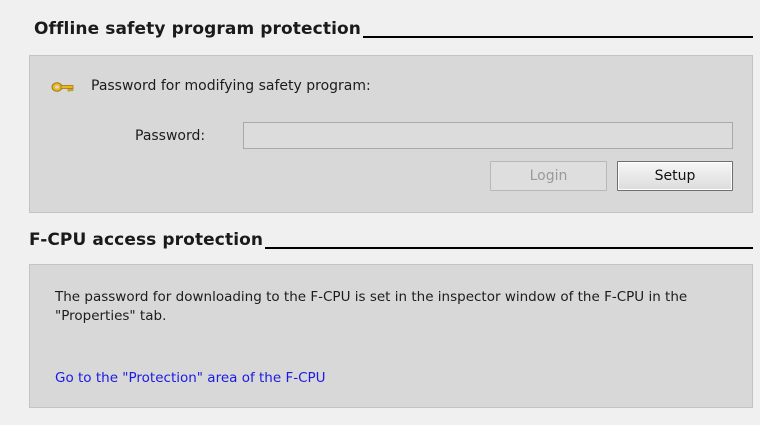 Image resolution: width=760 pixels, height=425 pixels. What do you see at coordinates (393, 29) in the screenshot?
I see `offline-section-header: Offline safety program protection` at bounding box center [393, 29].